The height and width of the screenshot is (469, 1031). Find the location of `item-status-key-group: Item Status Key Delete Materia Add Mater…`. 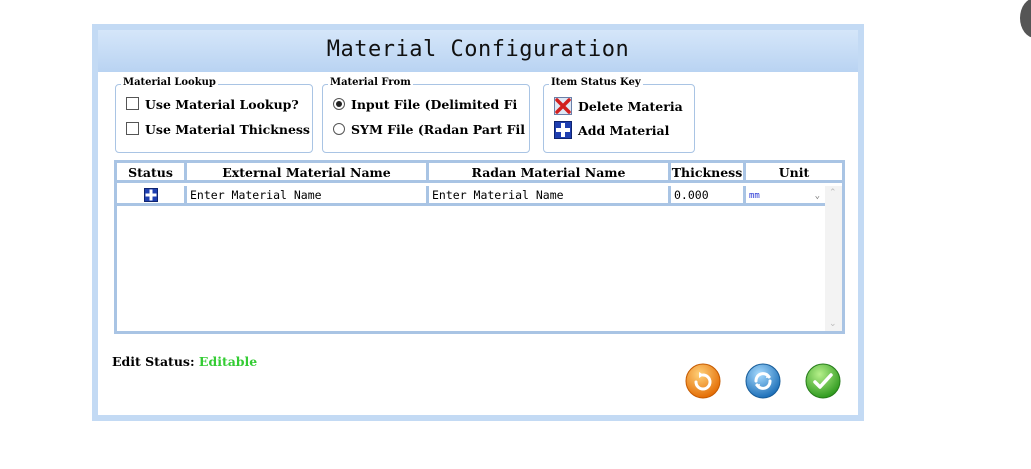

item-status-key-group: Item Status Key Delete Materia Add Mater… is located at coordinates (619, 115).